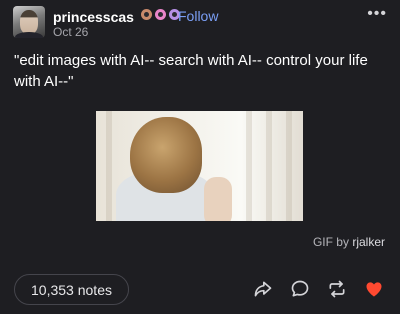 This screenshot has width=400, height=314. Describe the element at coordinates (377, 14) in the screenshot. I see `more-options-icon: •••` at that location.